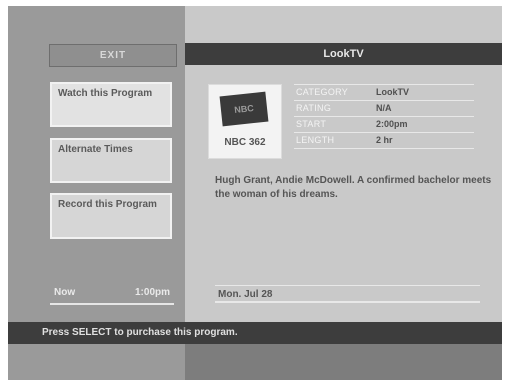  What do you see at coordinates (111, 160) in the screenshot?
I see `alternate-times-button: Alternate Times` at bounding box center [111, 160].